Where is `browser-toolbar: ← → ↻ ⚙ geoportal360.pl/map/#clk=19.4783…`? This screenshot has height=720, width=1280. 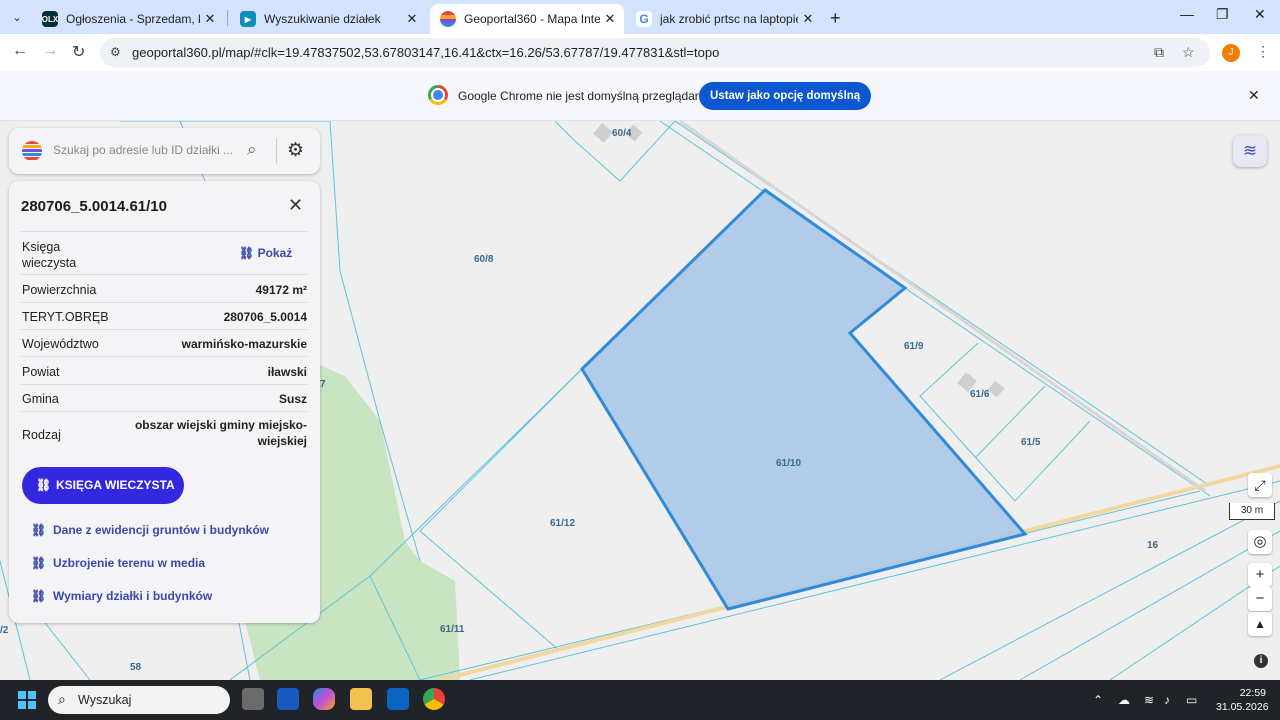
browser-toolbar: ← → ↻ ⚙ geoportal360.pl/map/#clk=19.4783… is located at coordinates (640, 52).